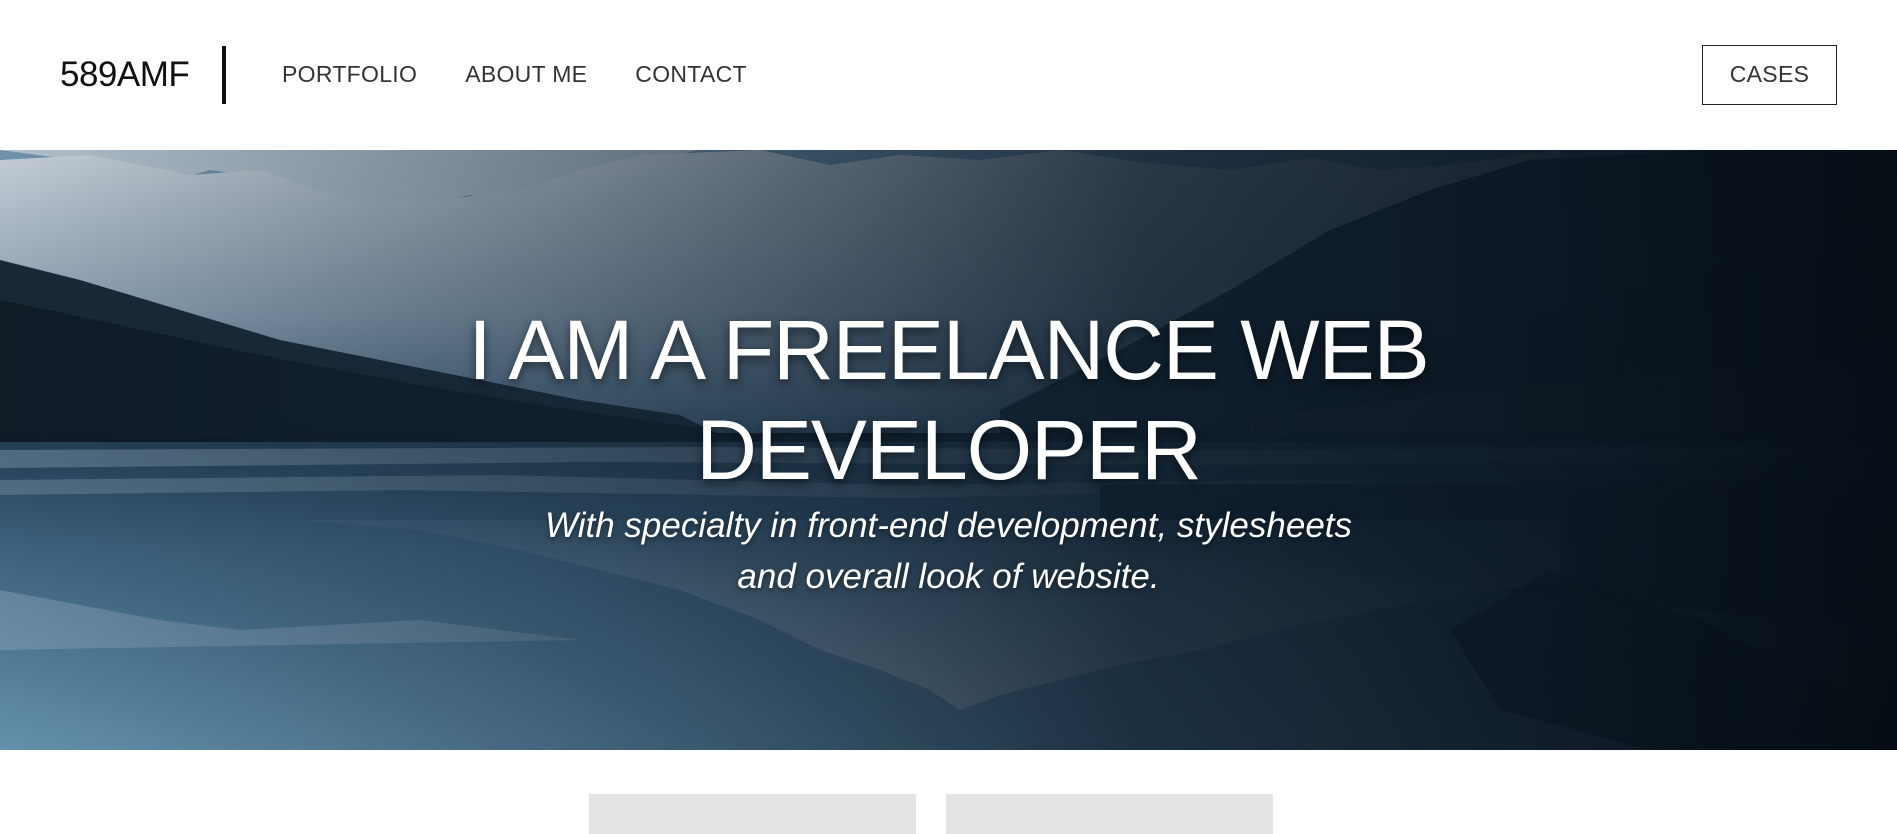  Describe the element at coordinates (125, 75) in the screenshot. I see `site-logo: 589AMF` at that location.